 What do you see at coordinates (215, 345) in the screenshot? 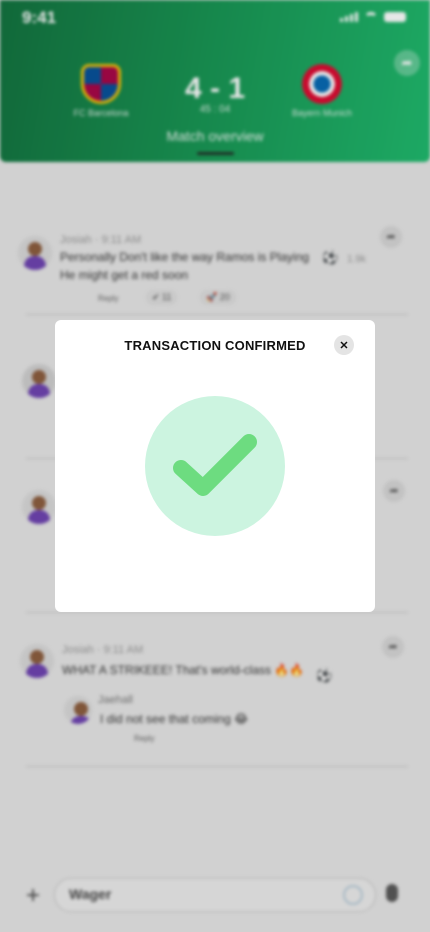
I see `modal-title: TRANSACTION CONFIRMED` at bounding box center [215, 345].